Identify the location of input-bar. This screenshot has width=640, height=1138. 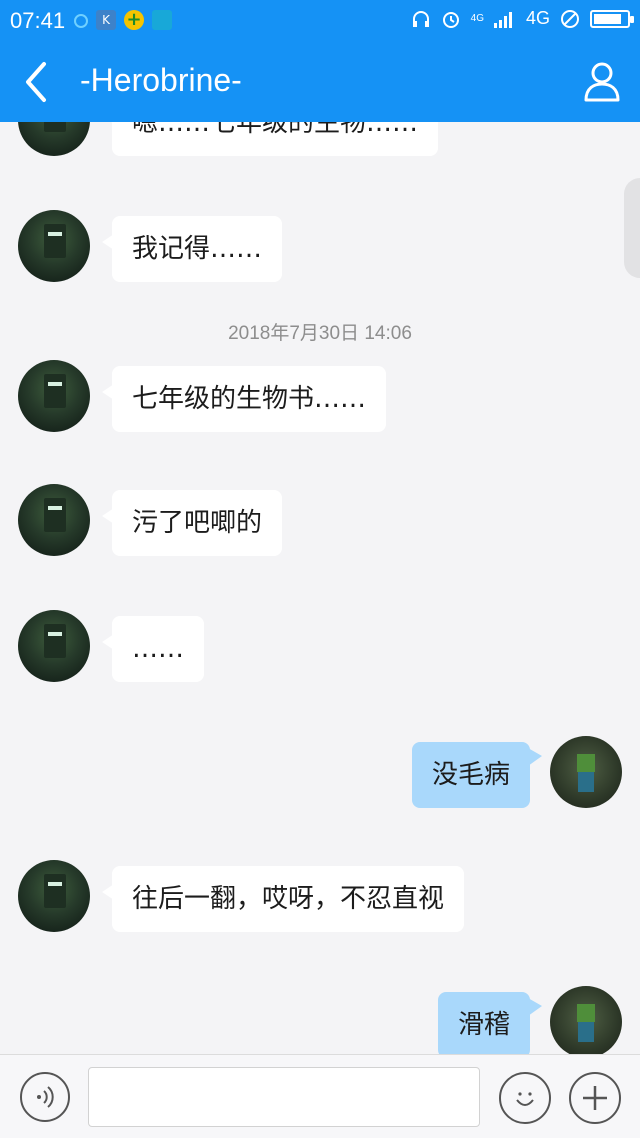
(320, 1096).